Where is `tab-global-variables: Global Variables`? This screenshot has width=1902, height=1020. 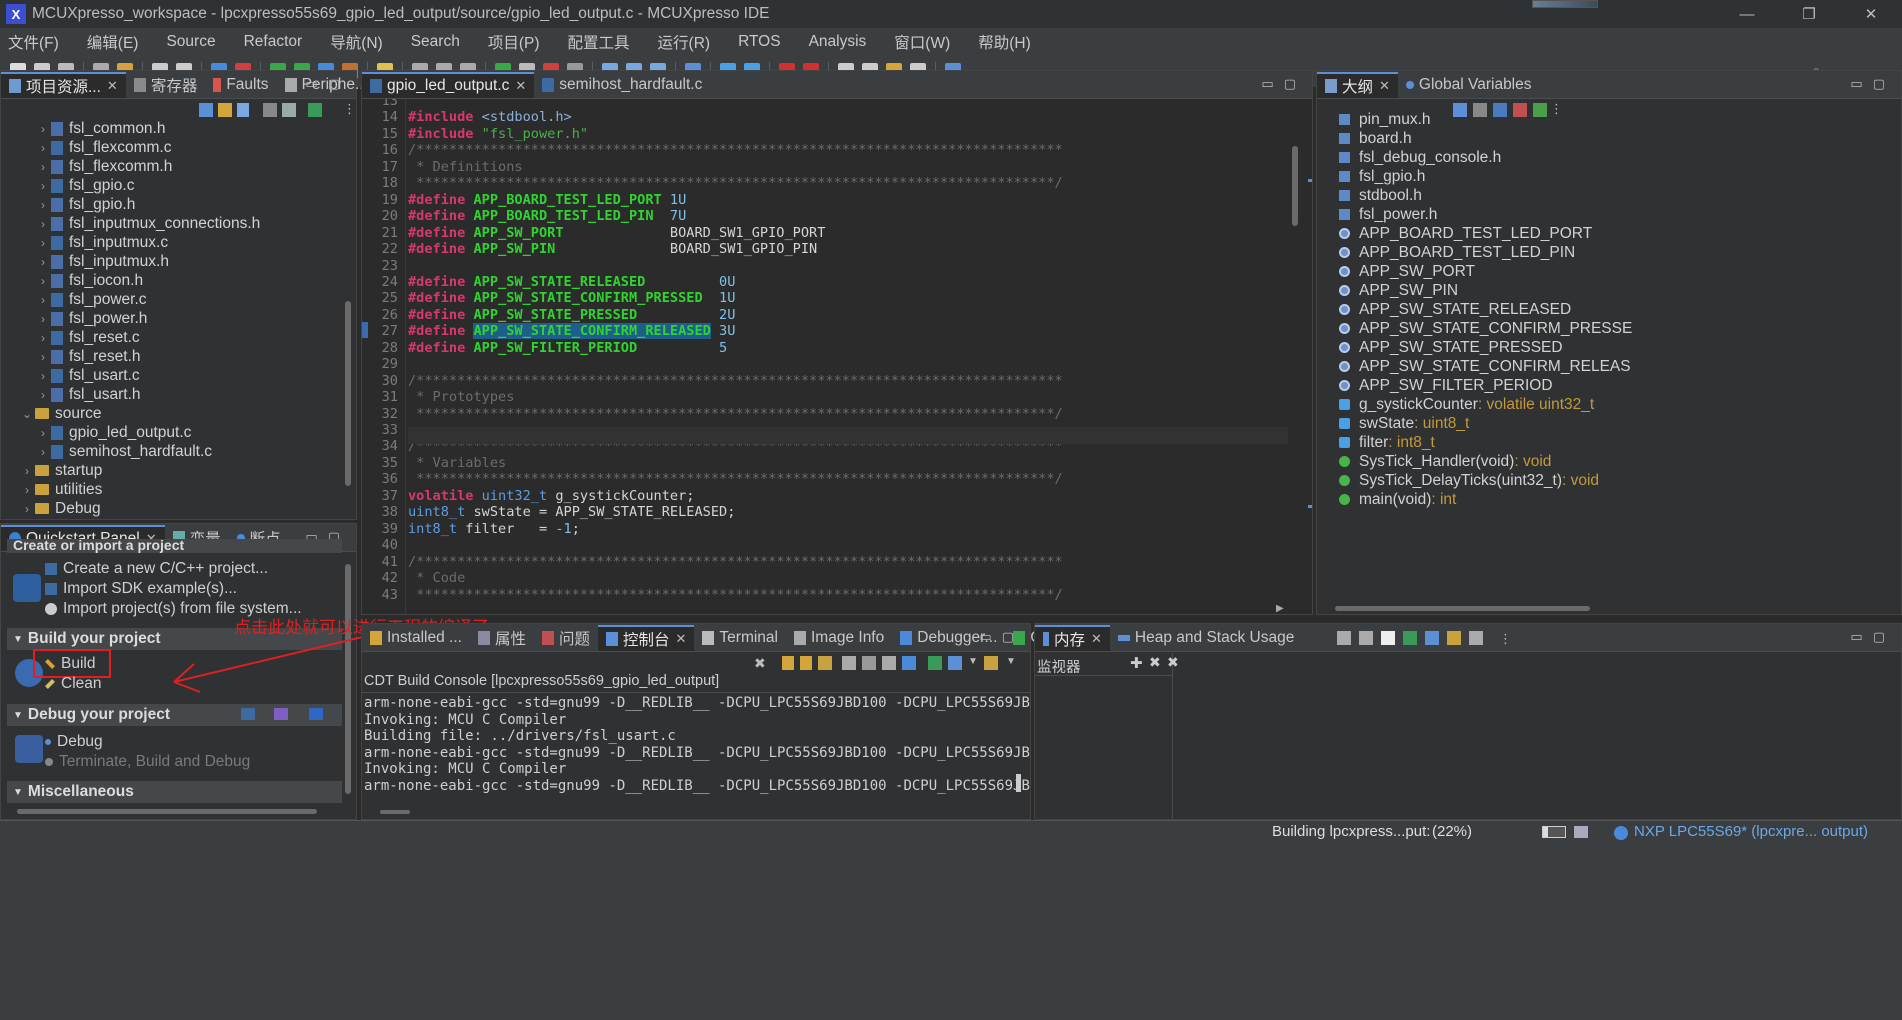 tab-global-variables: Global Variables is located at coordinates (1469, 85).